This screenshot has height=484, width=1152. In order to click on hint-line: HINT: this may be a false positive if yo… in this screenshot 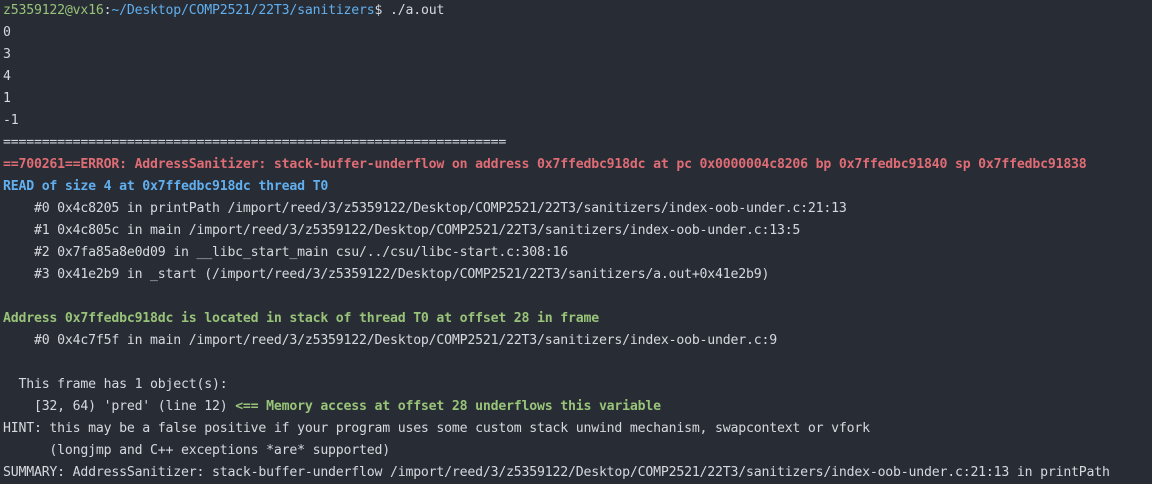, I will do `click(436, 428)`.